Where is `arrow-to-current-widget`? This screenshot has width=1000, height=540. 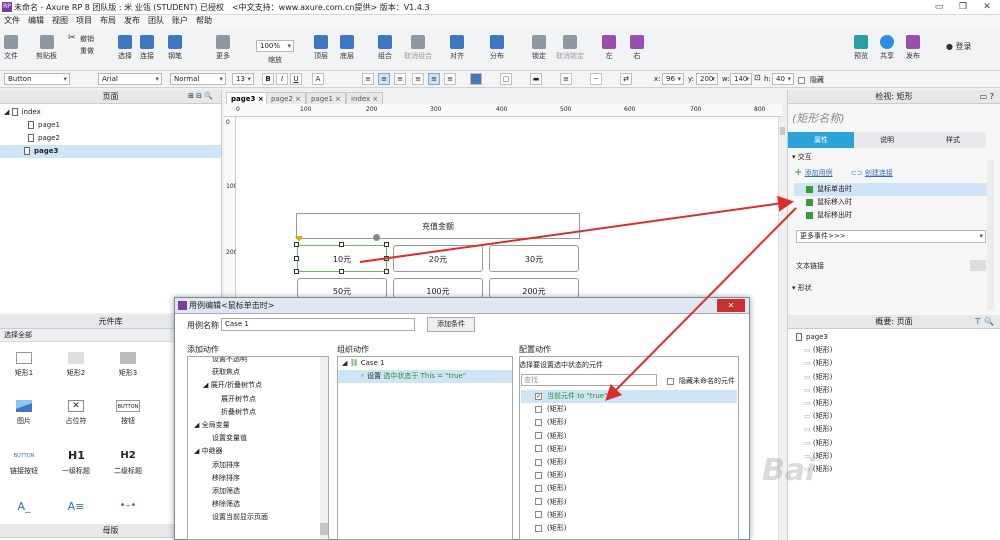 arrow-to-current-widget is located at coordinates (701, 304).